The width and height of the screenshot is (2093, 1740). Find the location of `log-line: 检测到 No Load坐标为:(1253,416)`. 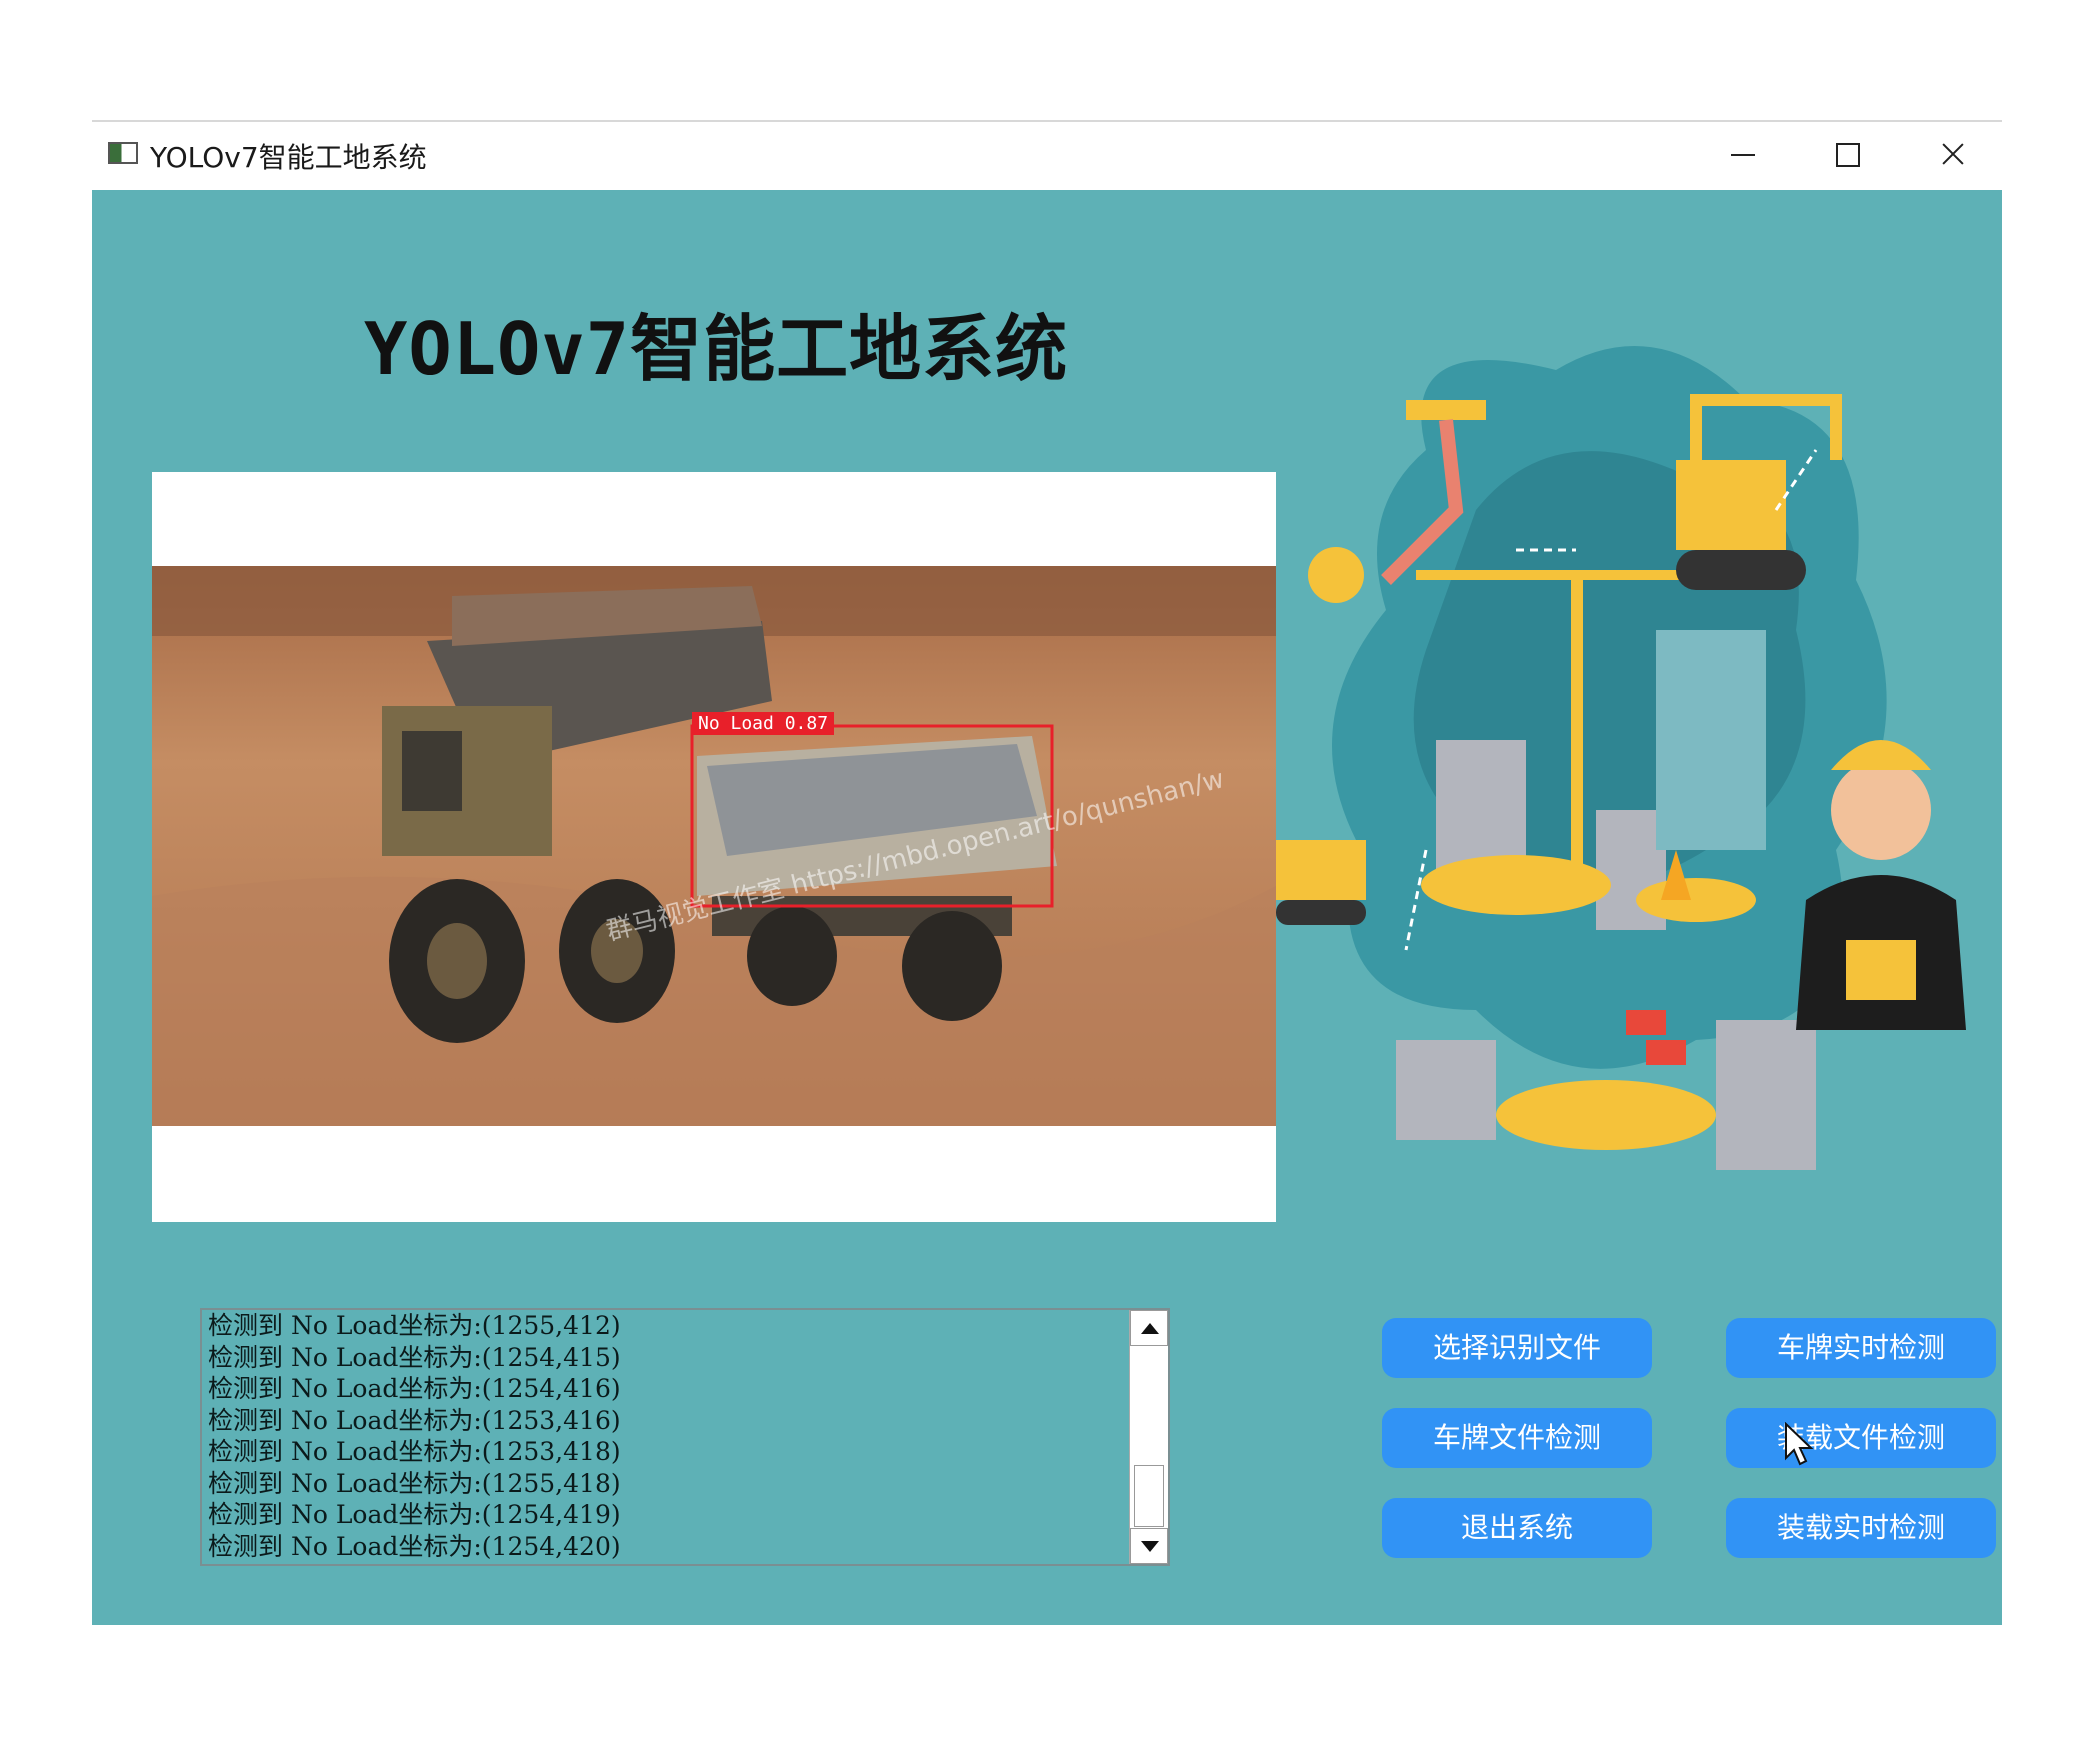

log-line: 检测到 No Load坐标为:(1253,416) is located at coordinates (414, 1420).